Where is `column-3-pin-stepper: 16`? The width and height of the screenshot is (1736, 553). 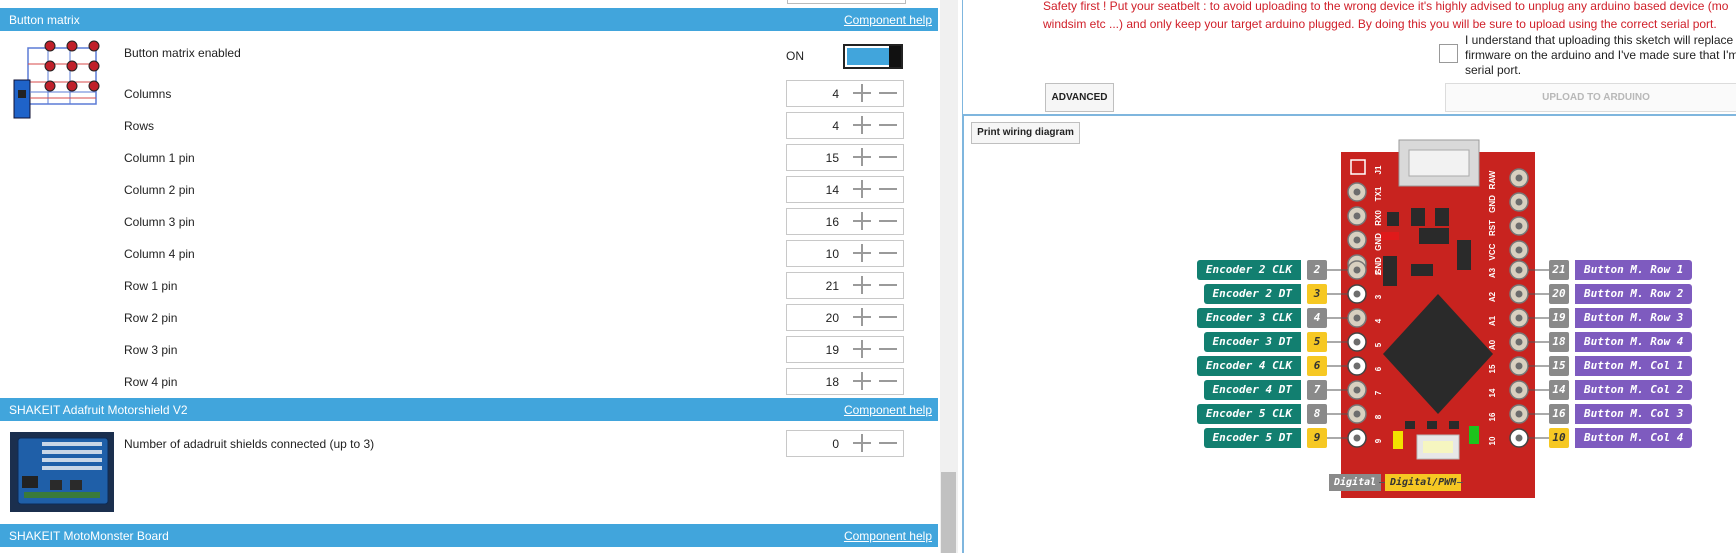 column-3-pin-stepper: 16 is located at coordinates (845, 221).